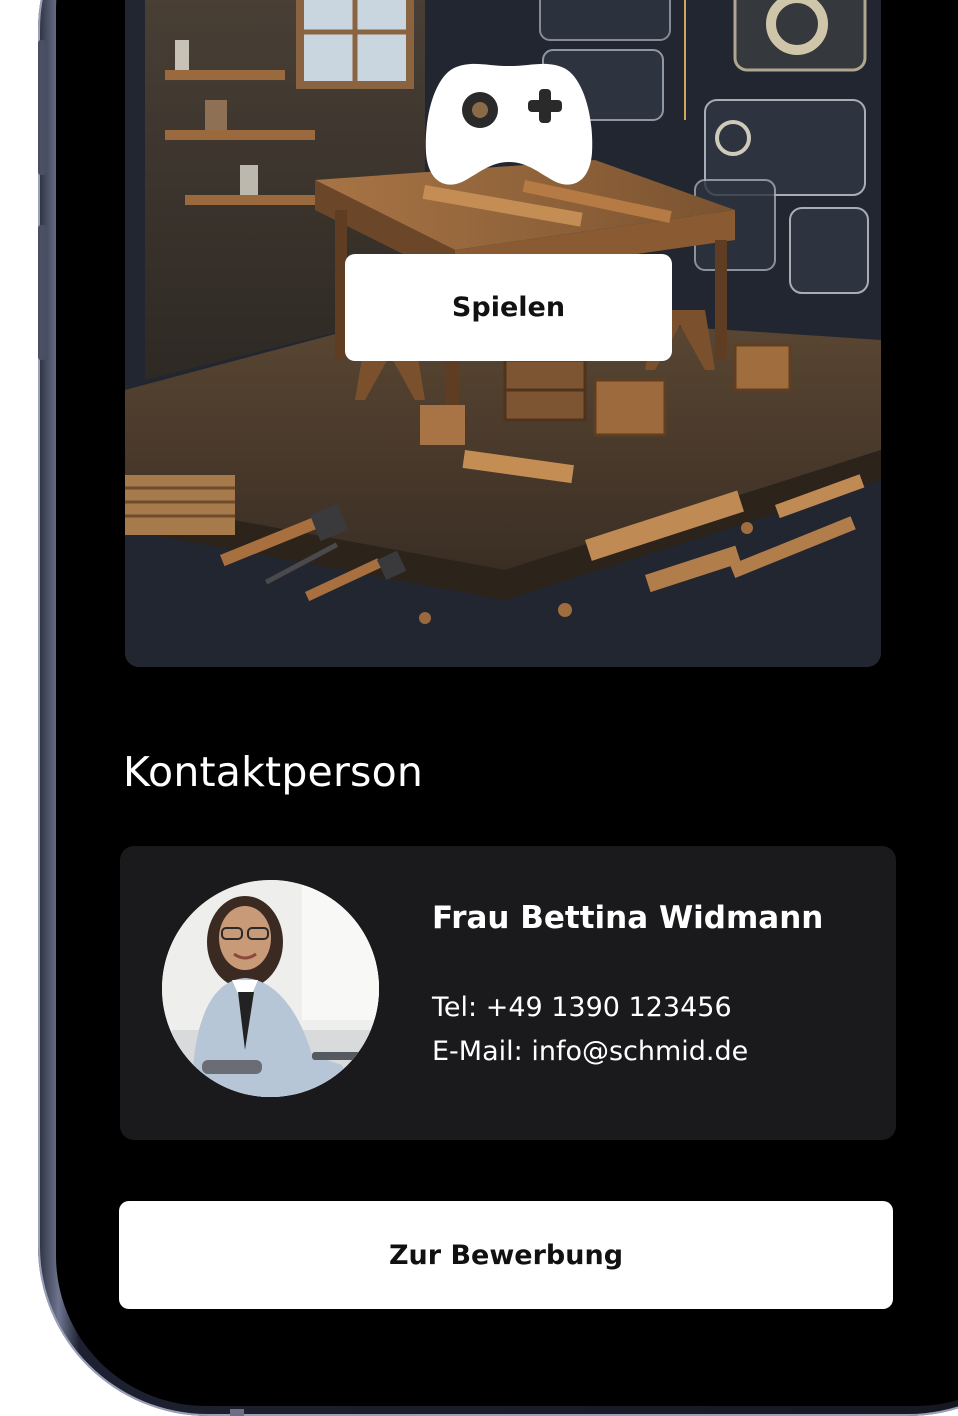 This screenshot has width=958, height=1416. I want to click on contact-name: Frau Bettina Widmann, so click(628, 918).